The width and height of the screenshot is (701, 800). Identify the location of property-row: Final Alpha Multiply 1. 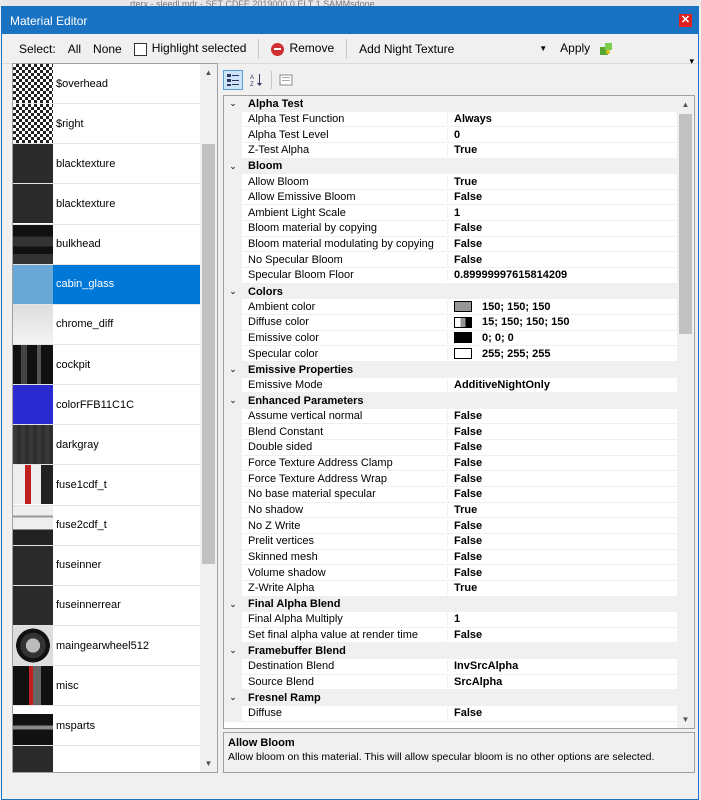
(451, 620).